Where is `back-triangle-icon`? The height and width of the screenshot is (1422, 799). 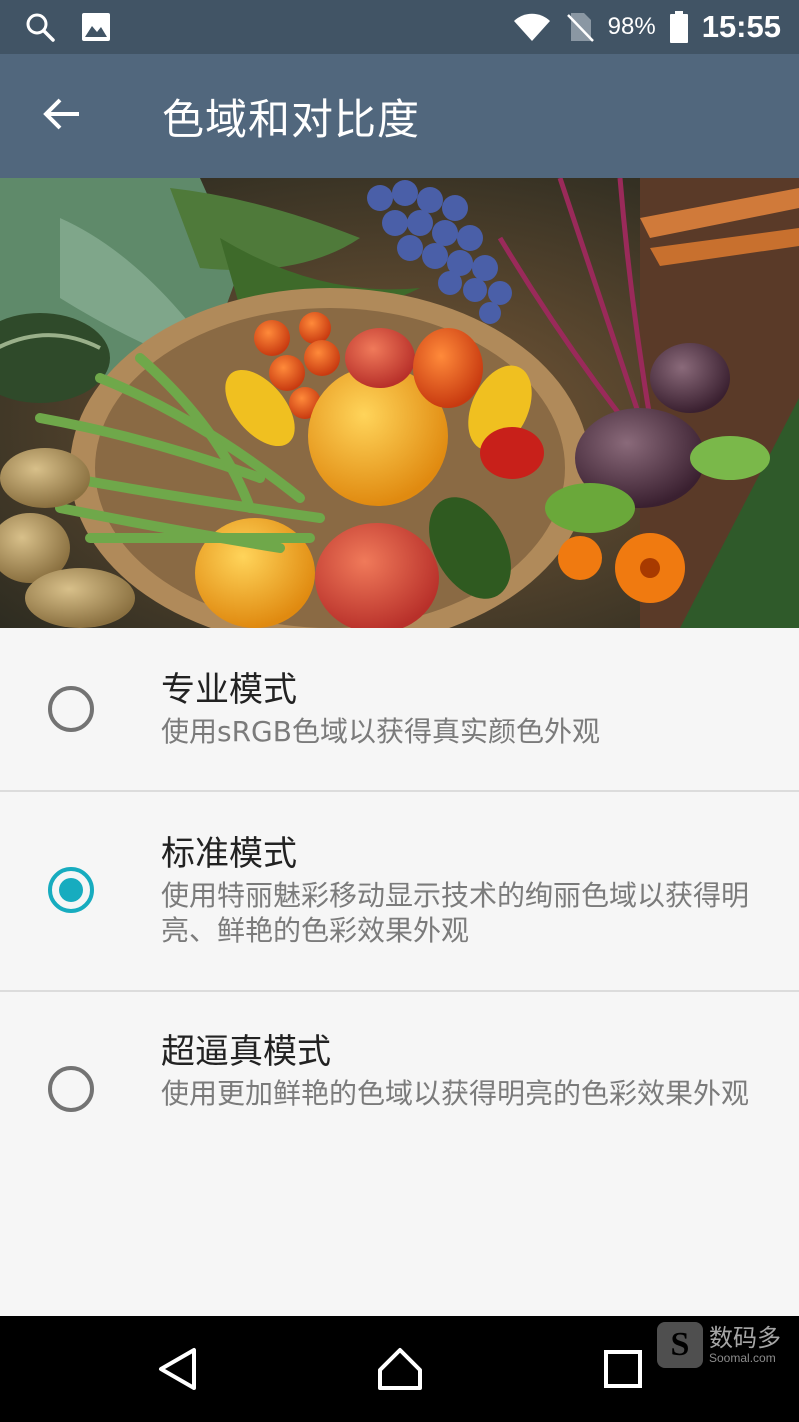
back-triangle-icon is located at coordinates (178, 1371).